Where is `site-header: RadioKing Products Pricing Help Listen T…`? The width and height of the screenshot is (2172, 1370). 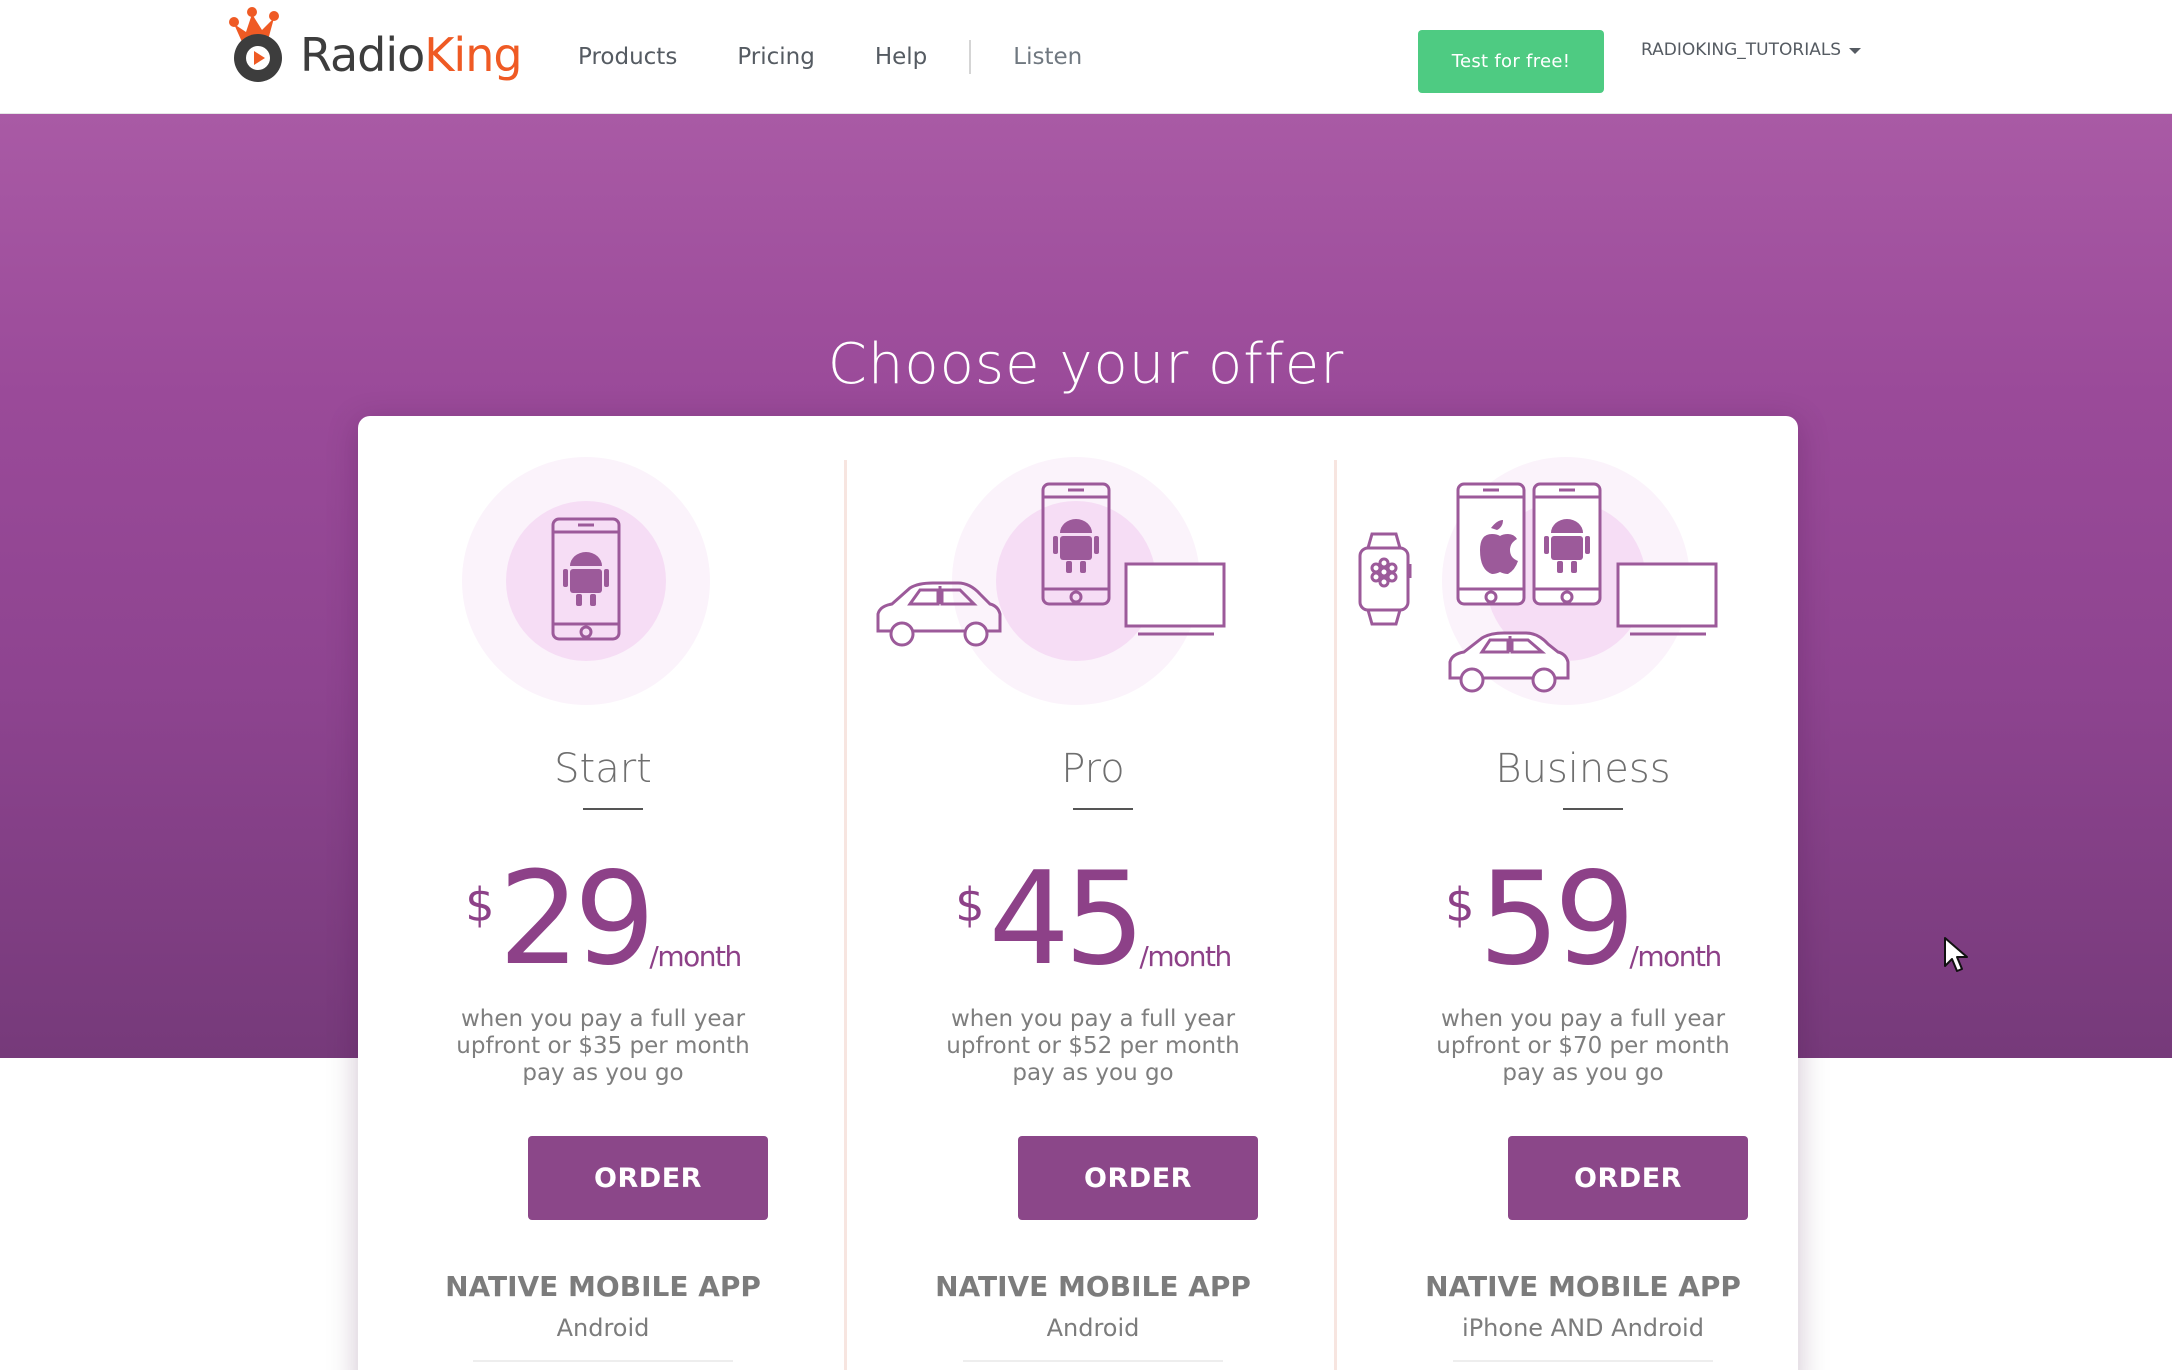 site-header: RadioKing Products Pricing Help Listen T… is located at coordinates (1086, 57).